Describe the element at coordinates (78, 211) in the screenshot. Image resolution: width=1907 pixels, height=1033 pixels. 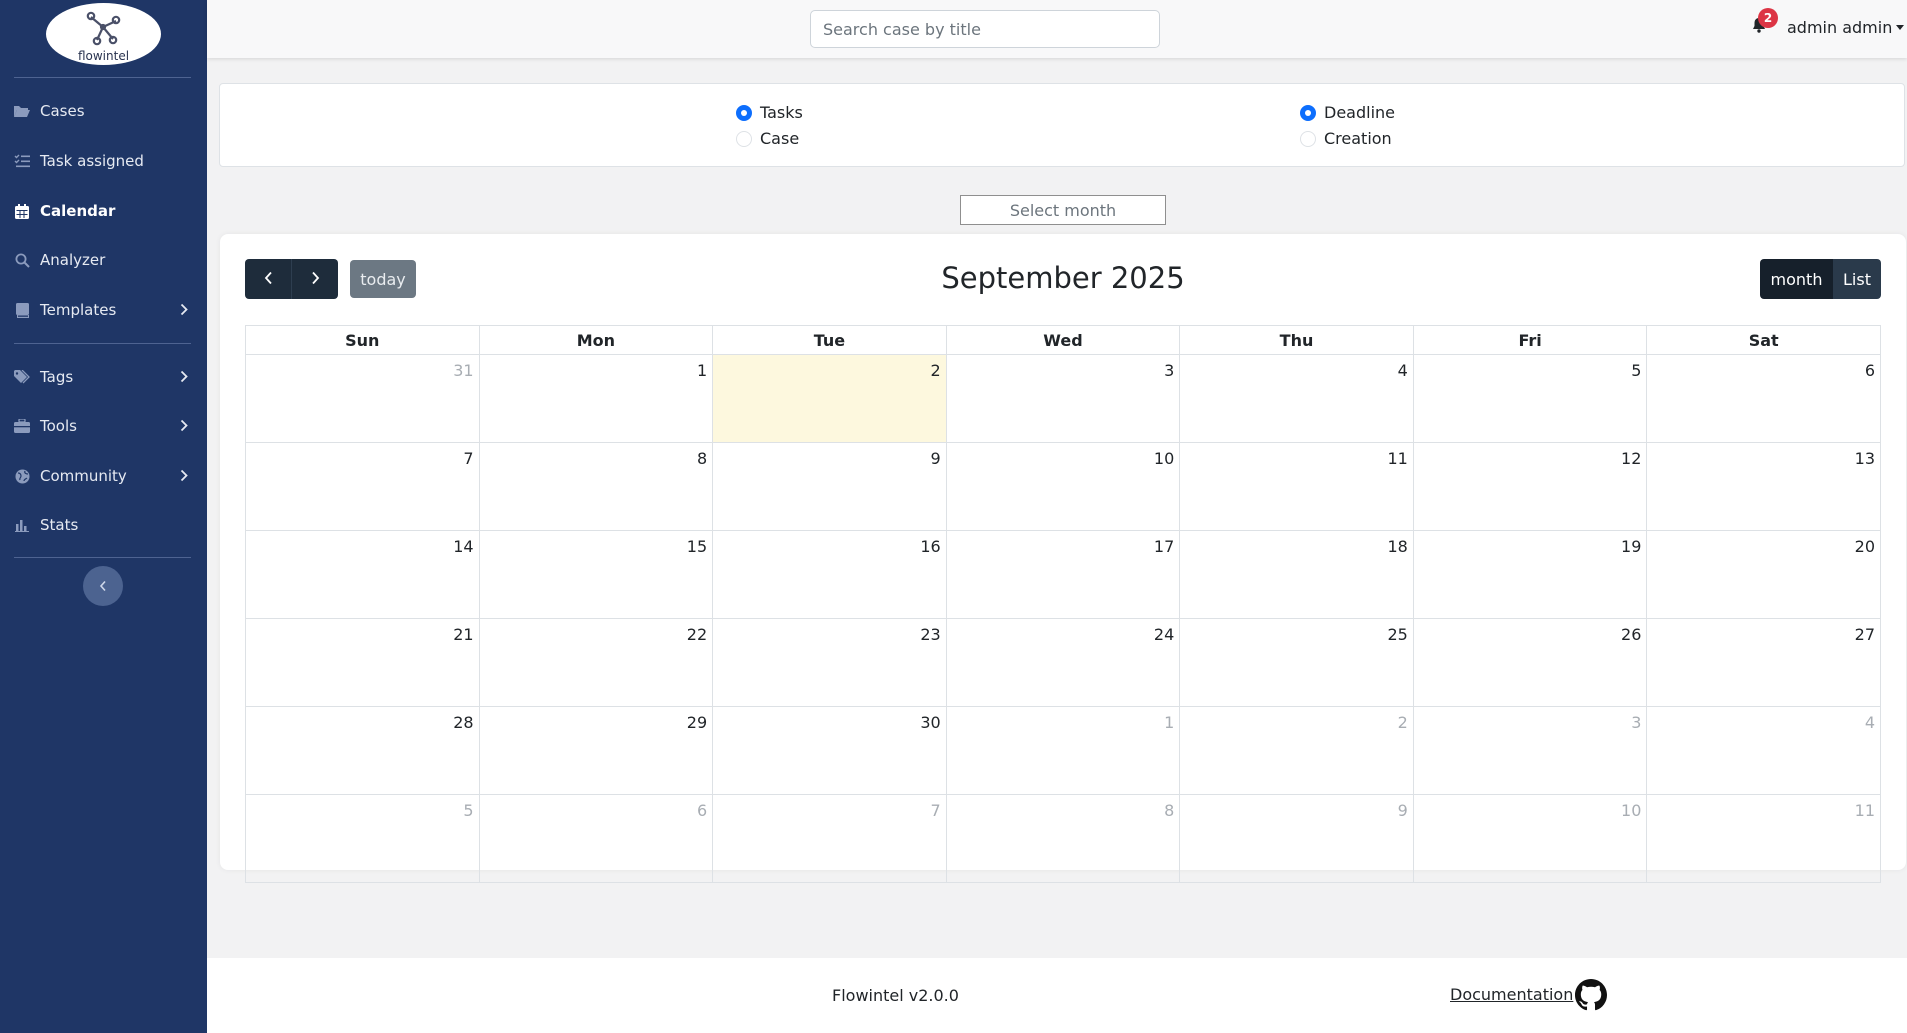
I see `sidebar-item-label: Calendar` at that location.